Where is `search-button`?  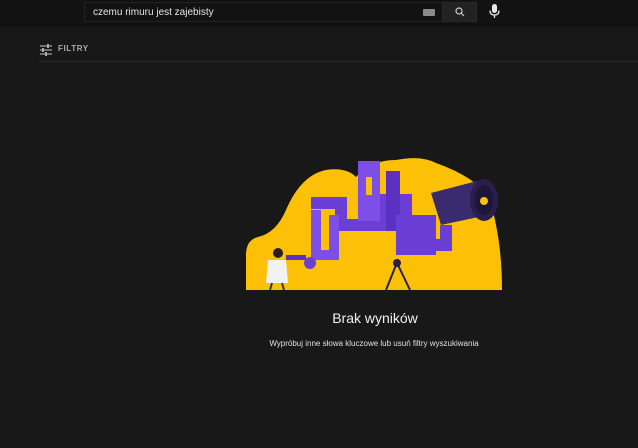
search-button is located at coordinates (459, 12).